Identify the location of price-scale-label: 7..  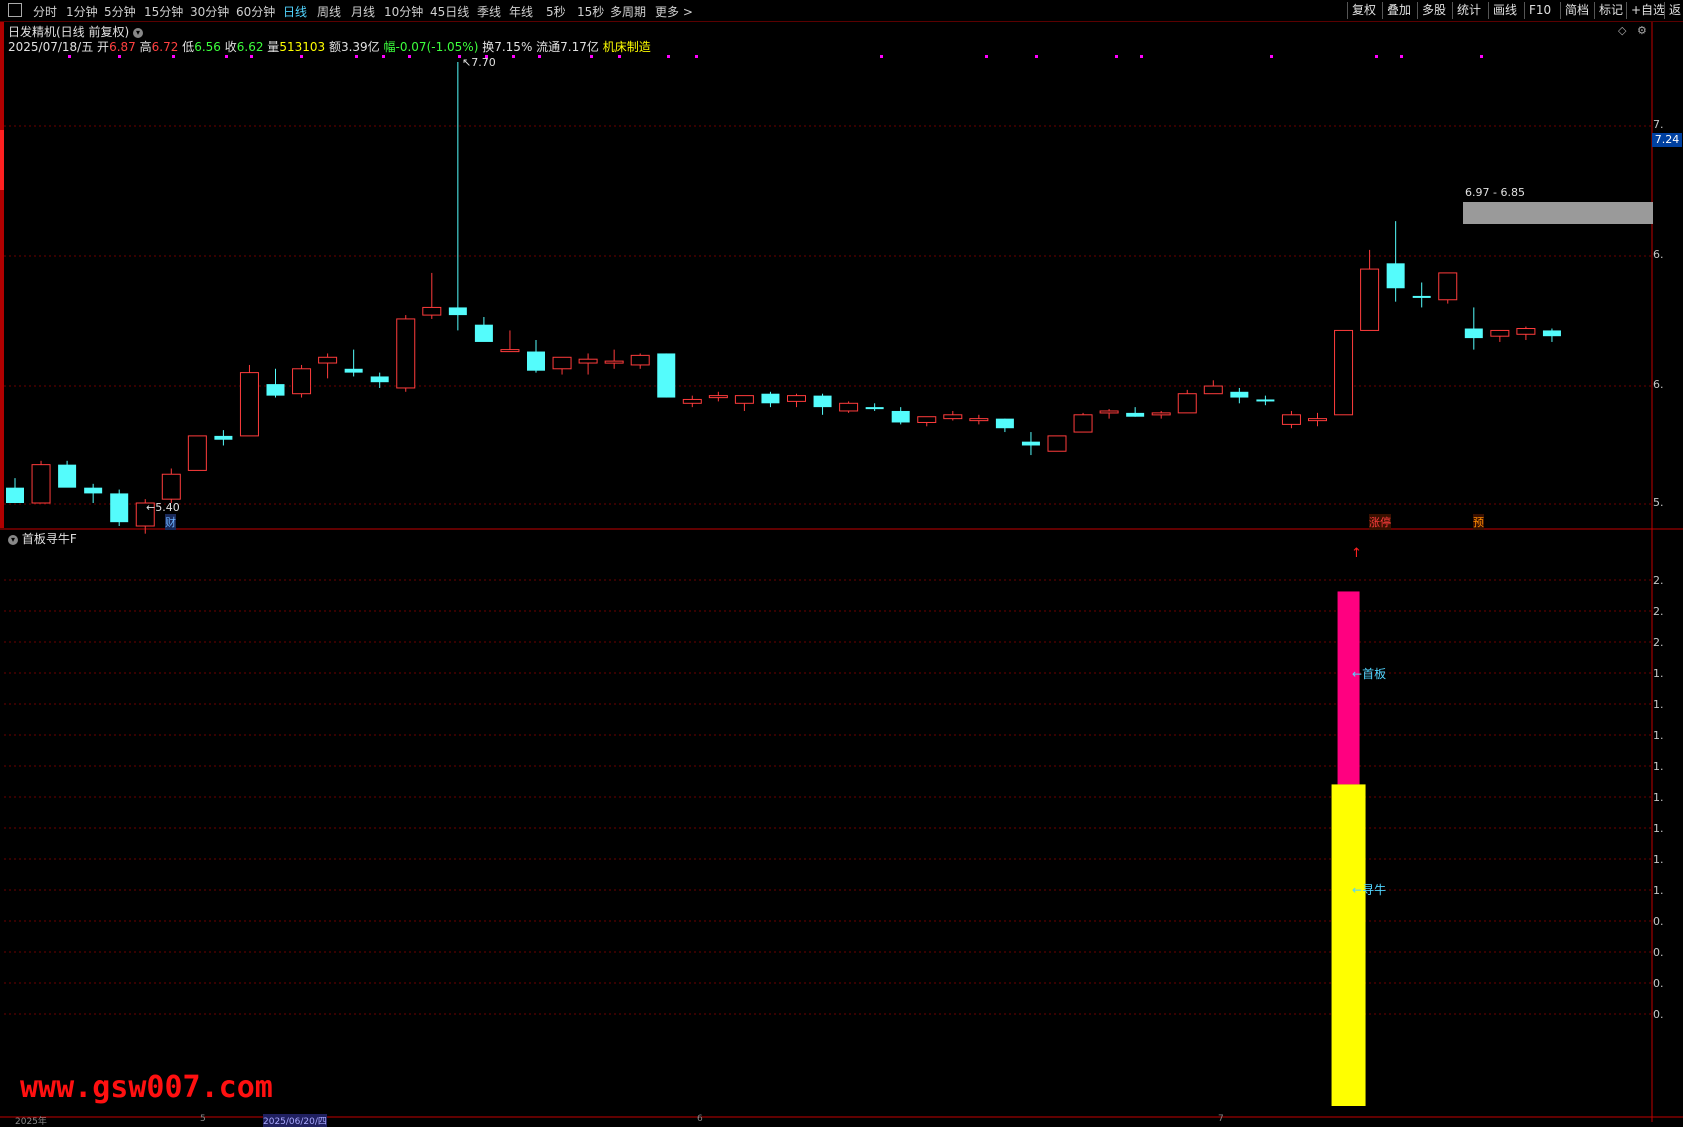
(1658, 124).